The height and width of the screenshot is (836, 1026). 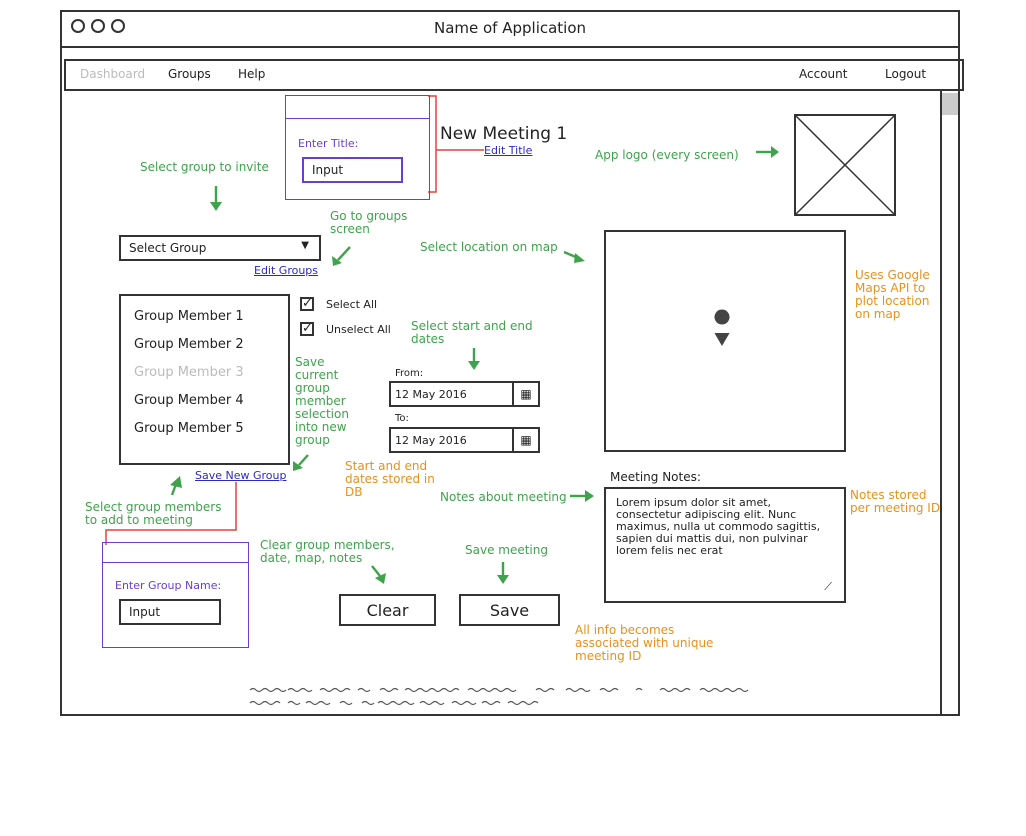 I want to click on group-name-label: Enter Group Name:, so click(x=168, y=585).